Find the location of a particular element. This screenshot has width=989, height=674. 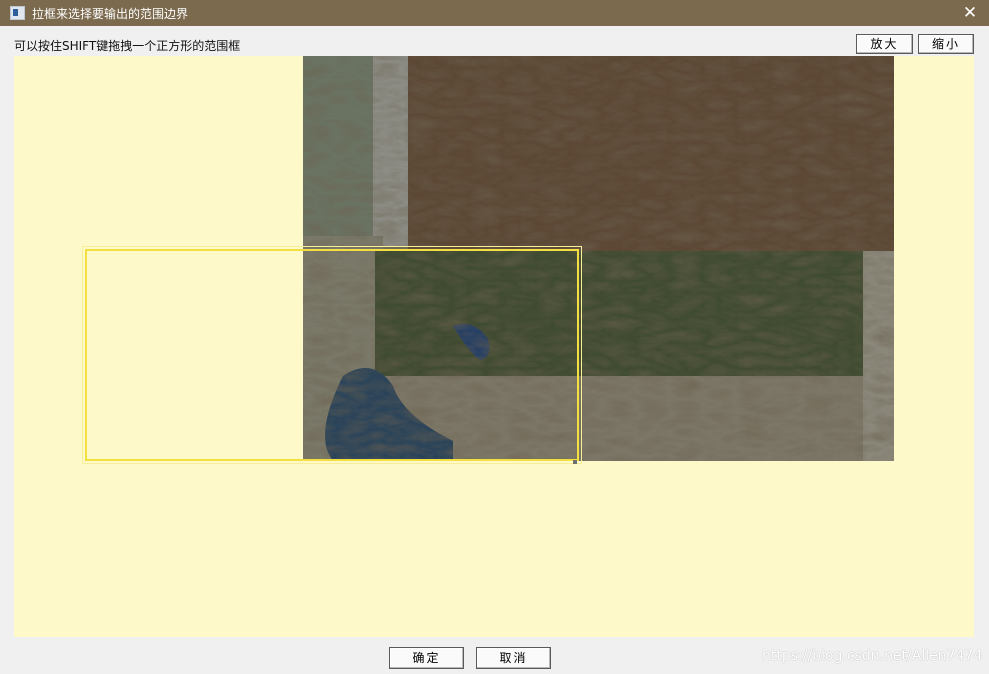

title-bar: 拉框来选择要输出的范围边界 ✕ is located at coordinates (494, 13).